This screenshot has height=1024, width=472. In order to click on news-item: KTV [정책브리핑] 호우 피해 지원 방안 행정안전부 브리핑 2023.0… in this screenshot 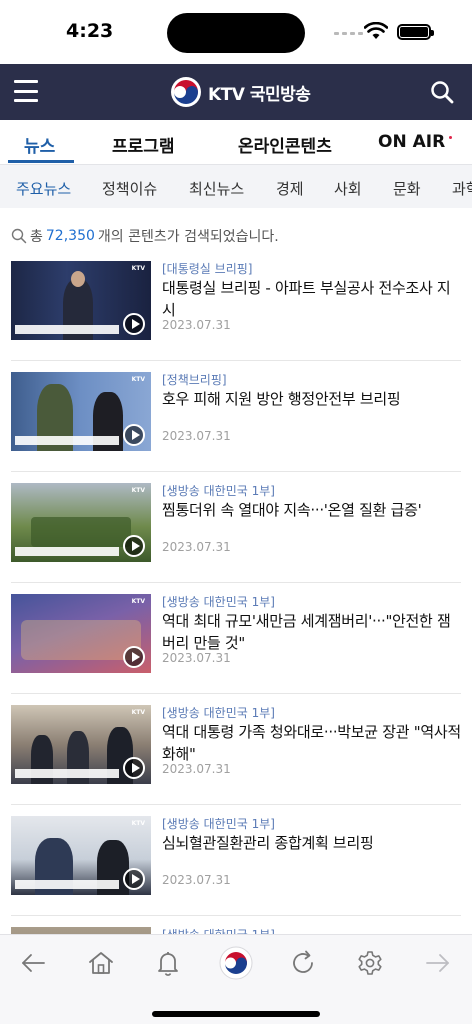, I will do `click(236, 416)`.